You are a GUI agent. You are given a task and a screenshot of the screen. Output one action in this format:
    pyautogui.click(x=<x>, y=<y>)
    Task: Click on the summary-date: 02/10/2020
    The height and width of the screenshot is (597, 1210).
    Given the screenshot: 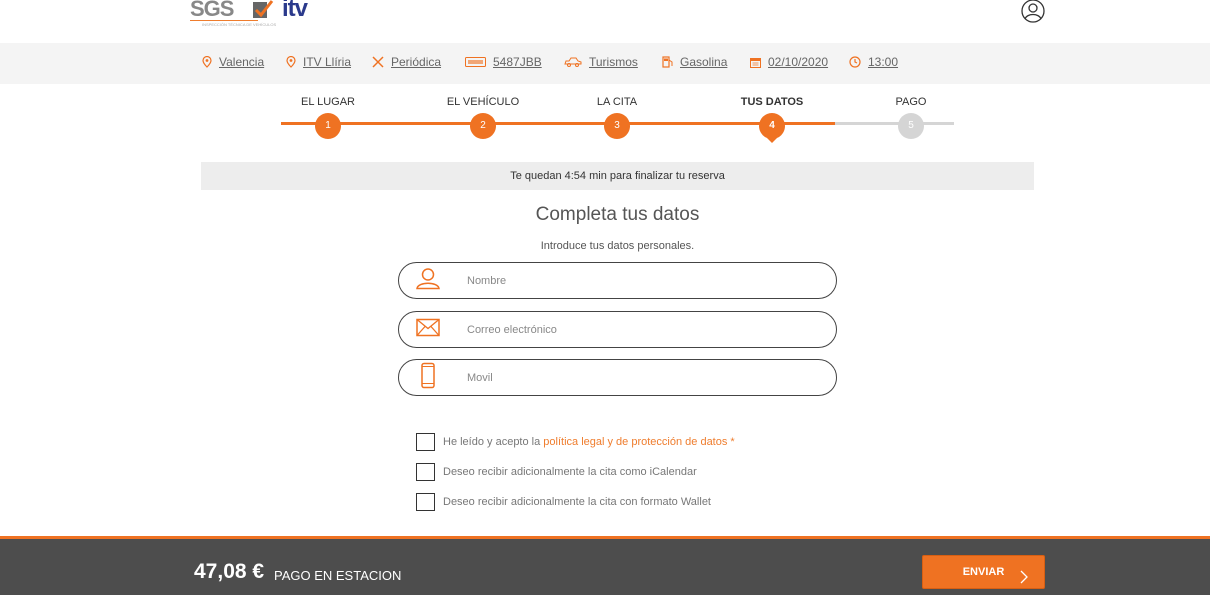 What is the action you would take?
    pyautogui.click(x=789, y=62)
    